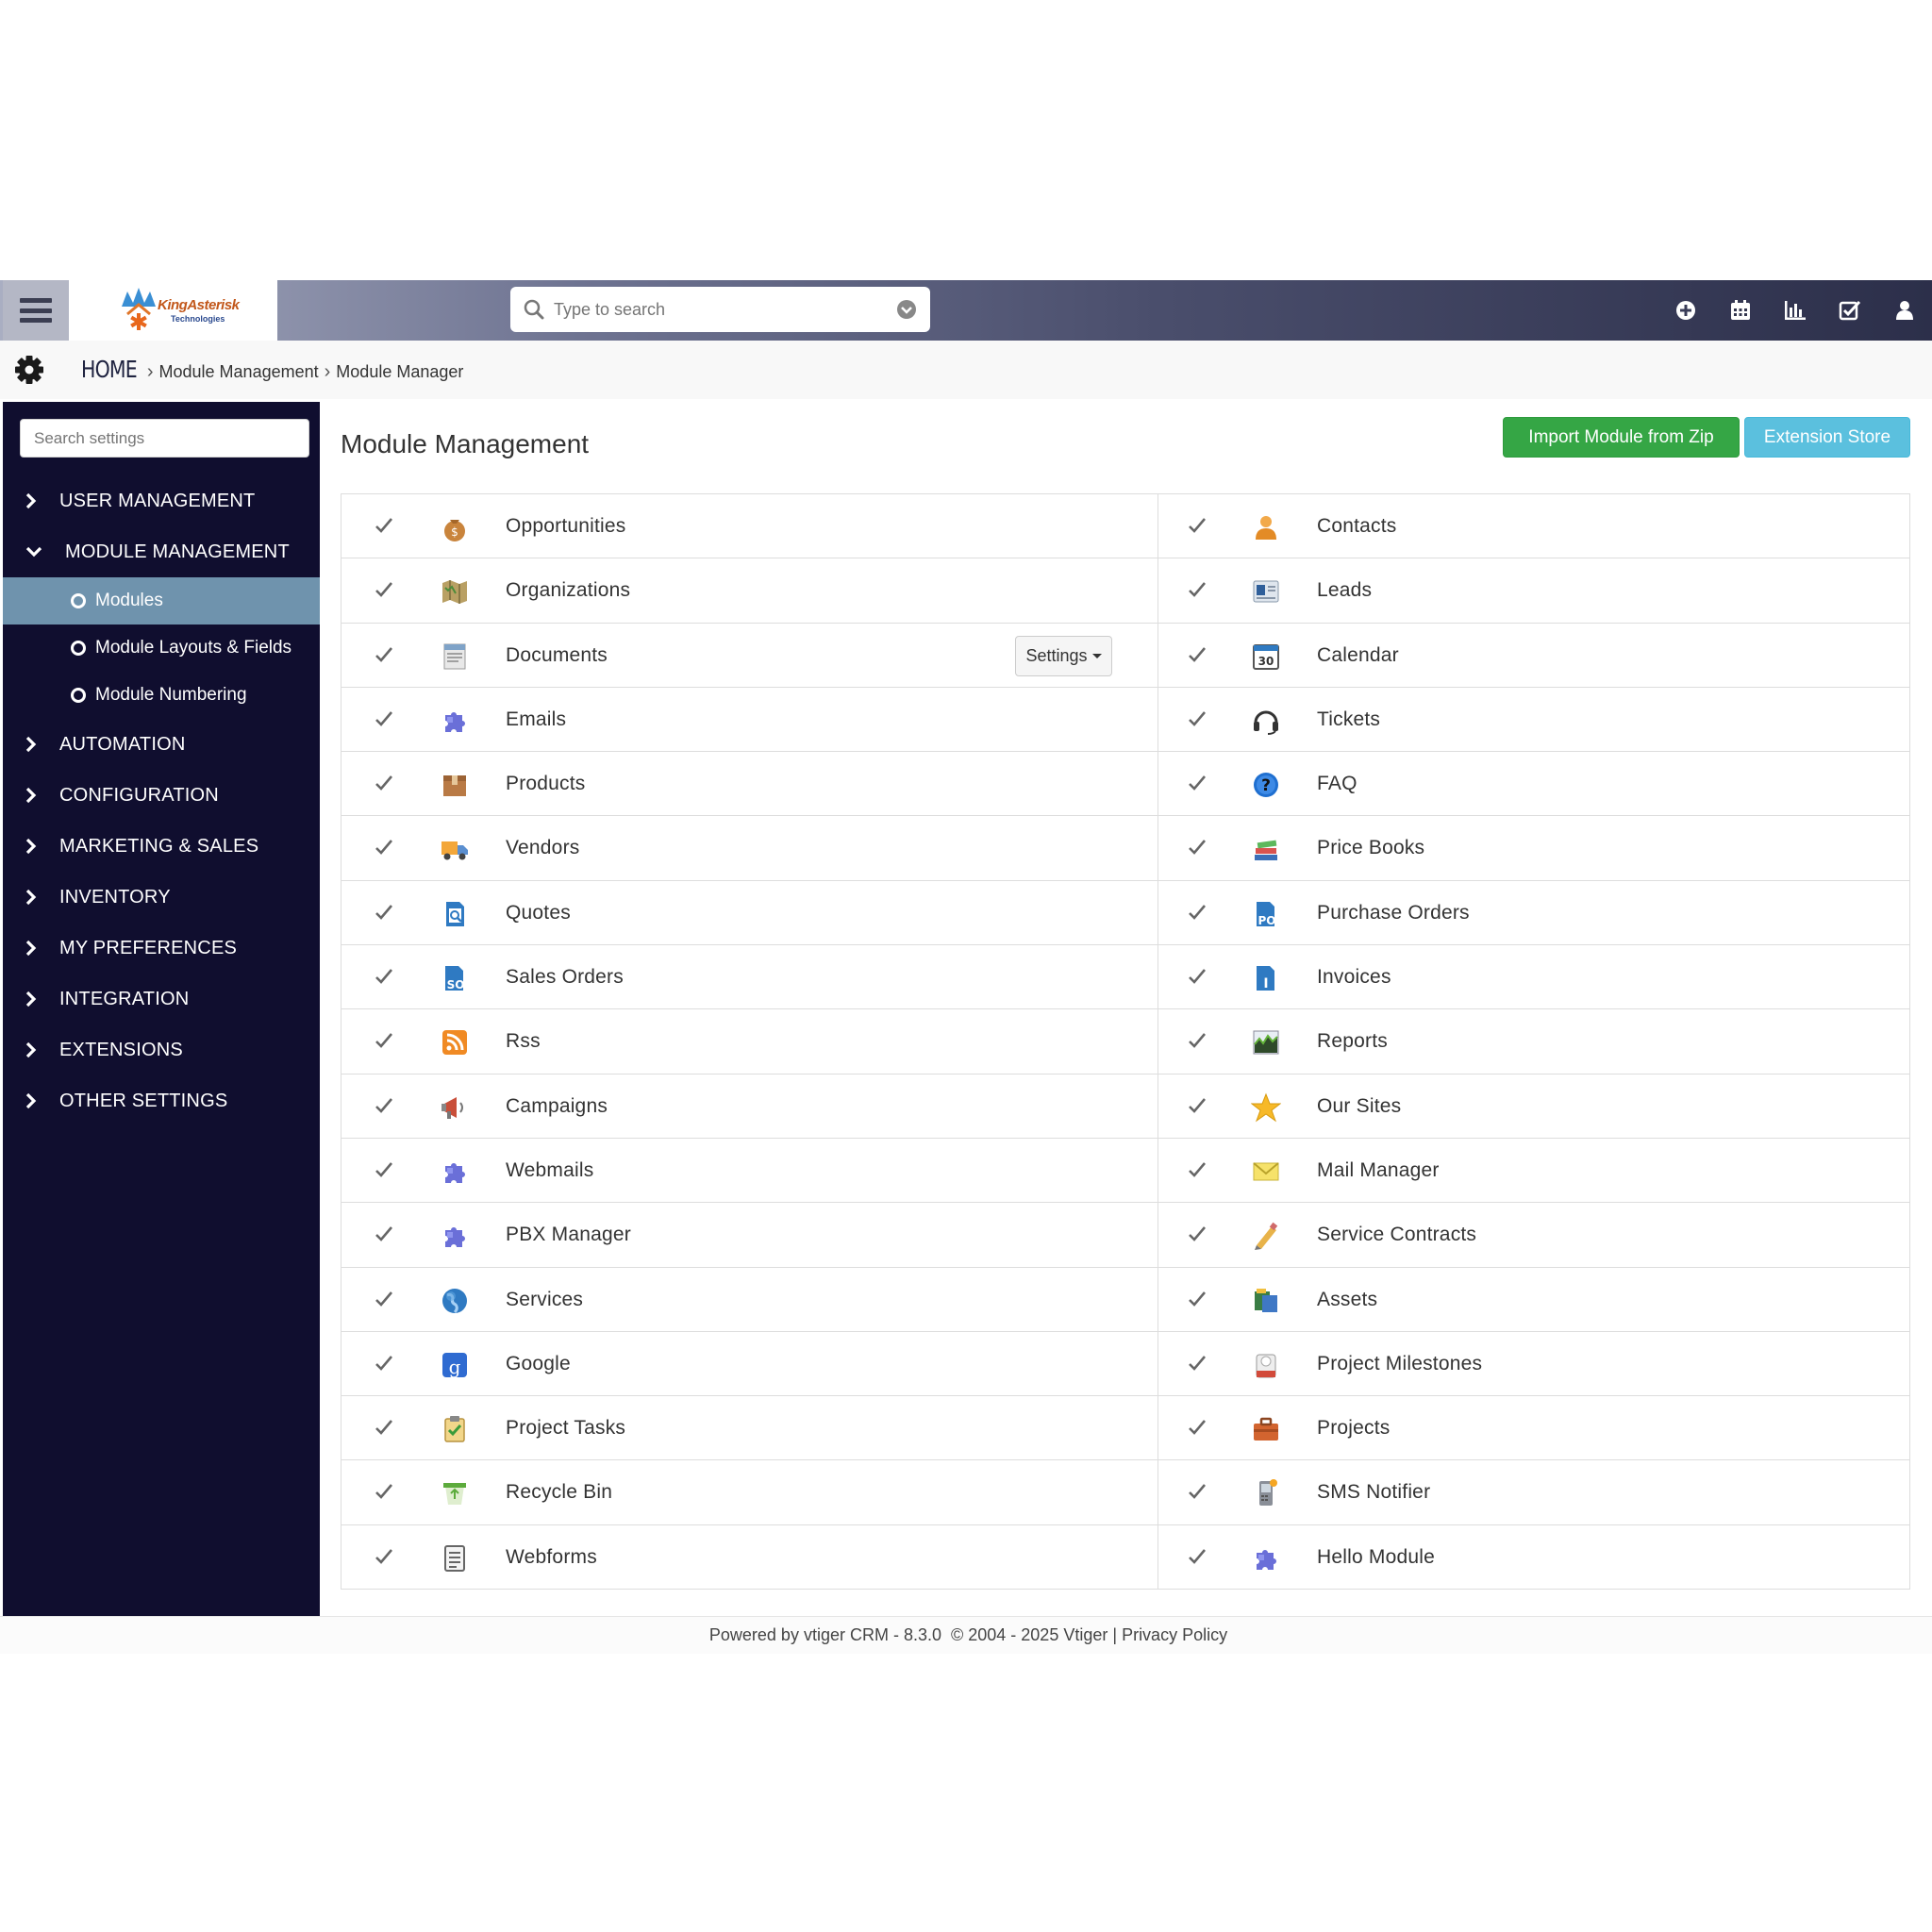 This screenshot has height=1932, width=1932. I want to click on bar-chart-icon, so click(1795, 310).